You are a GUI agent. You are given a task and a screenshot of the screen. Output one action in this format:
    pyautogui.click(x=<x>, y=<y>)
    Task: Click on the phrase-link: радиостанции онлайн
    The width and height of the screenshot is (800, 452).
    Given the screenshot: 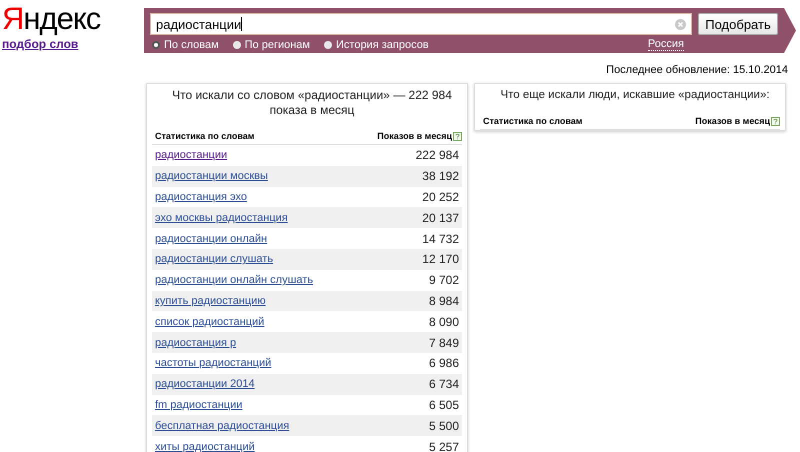 What is the action you would take?
    pyautogui.click(x=211, y=238)
    